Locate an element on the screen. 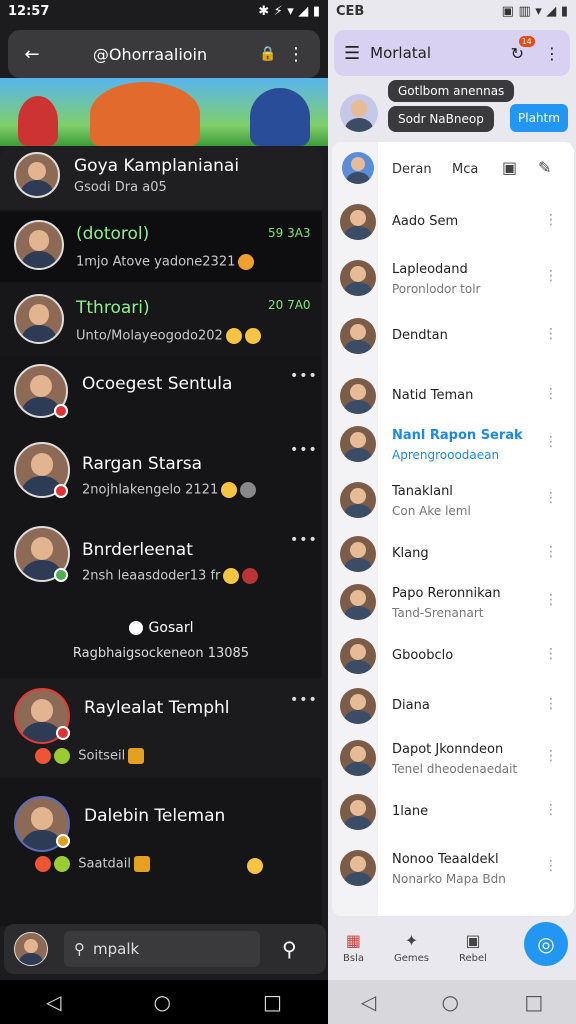 This screenshot has width=576, height=1024. contact-item: Gboobclo ⋮ is located at coordinates (453, 660).